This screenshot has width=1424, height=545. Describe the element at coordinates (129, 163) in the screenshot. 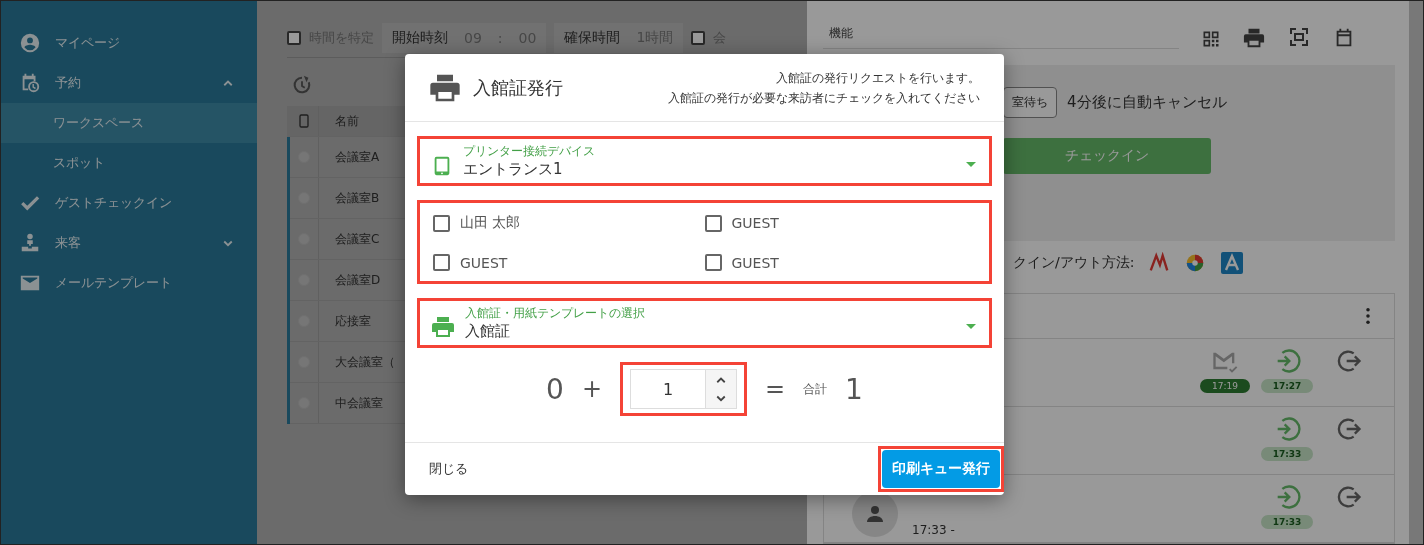

I see `sidebar-subitem: スポット` at that location.